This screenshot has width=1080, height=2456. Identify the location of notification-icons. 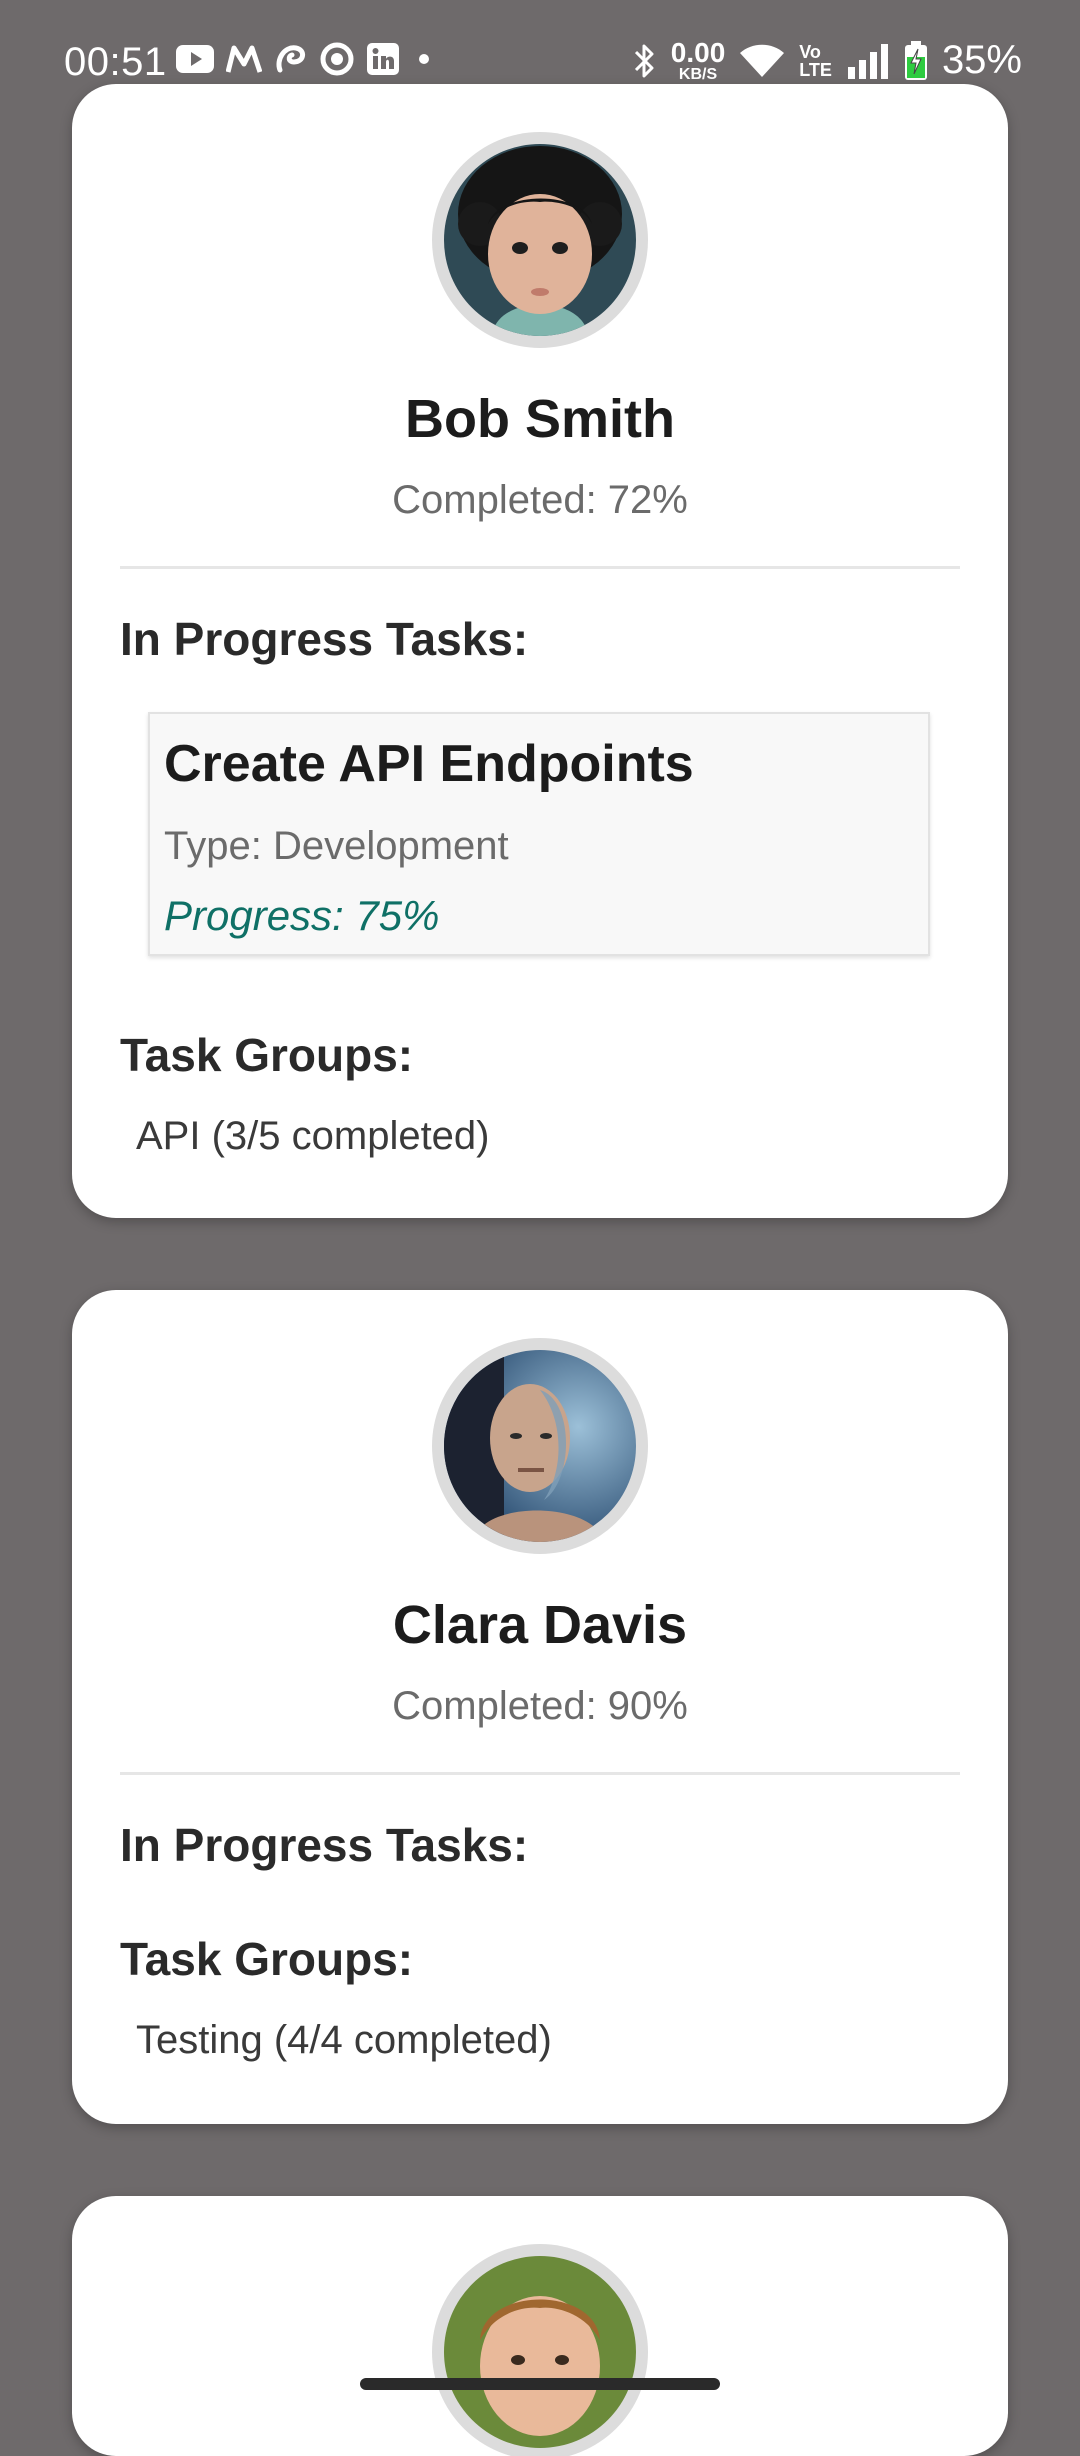
(306, 59).